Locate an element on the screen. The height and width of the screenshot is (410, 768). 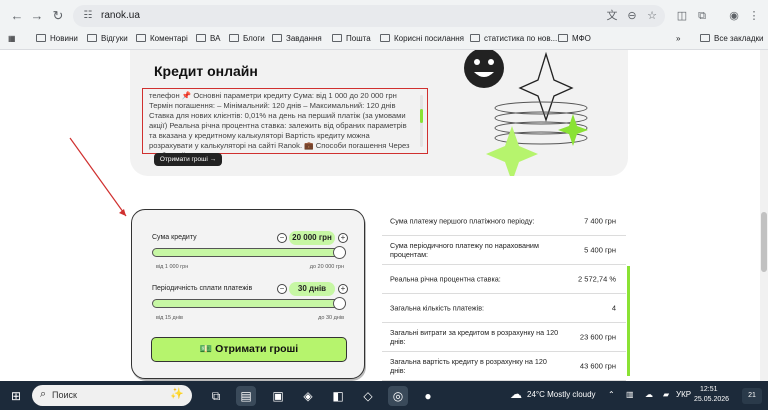
period-plus-button: + is located at coordinates (343, 289).